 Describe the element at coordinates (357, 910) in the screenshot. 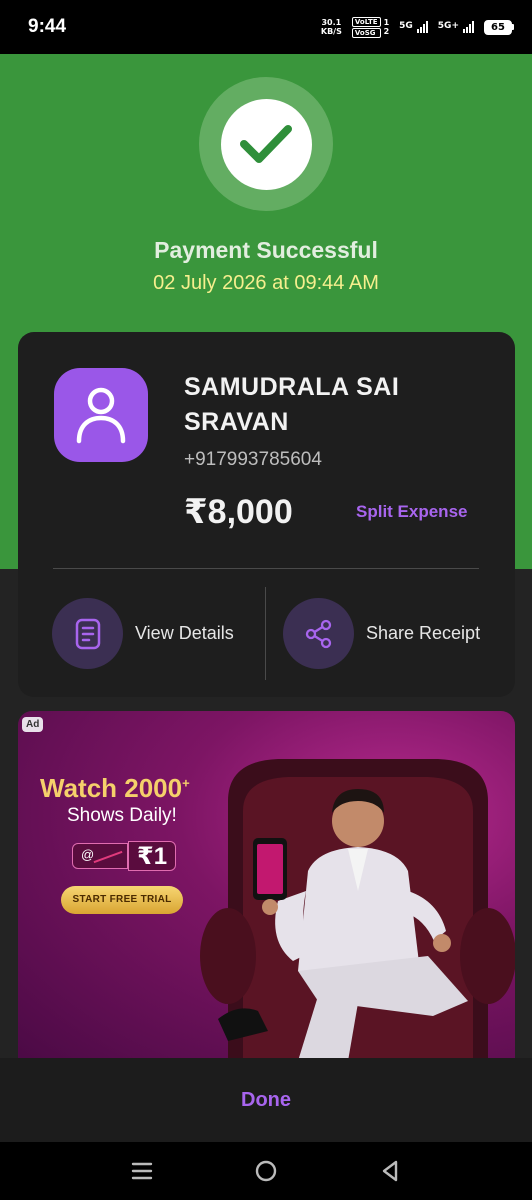

I see `ad-illustration` at that location.